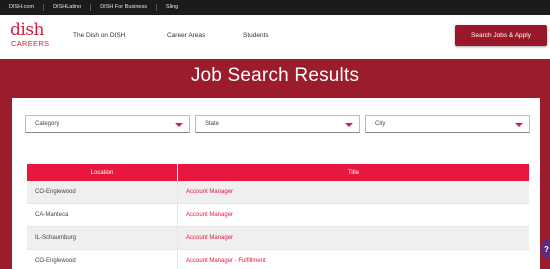  I want to click on location-cell: CA-Manteca, so click(102, 215).